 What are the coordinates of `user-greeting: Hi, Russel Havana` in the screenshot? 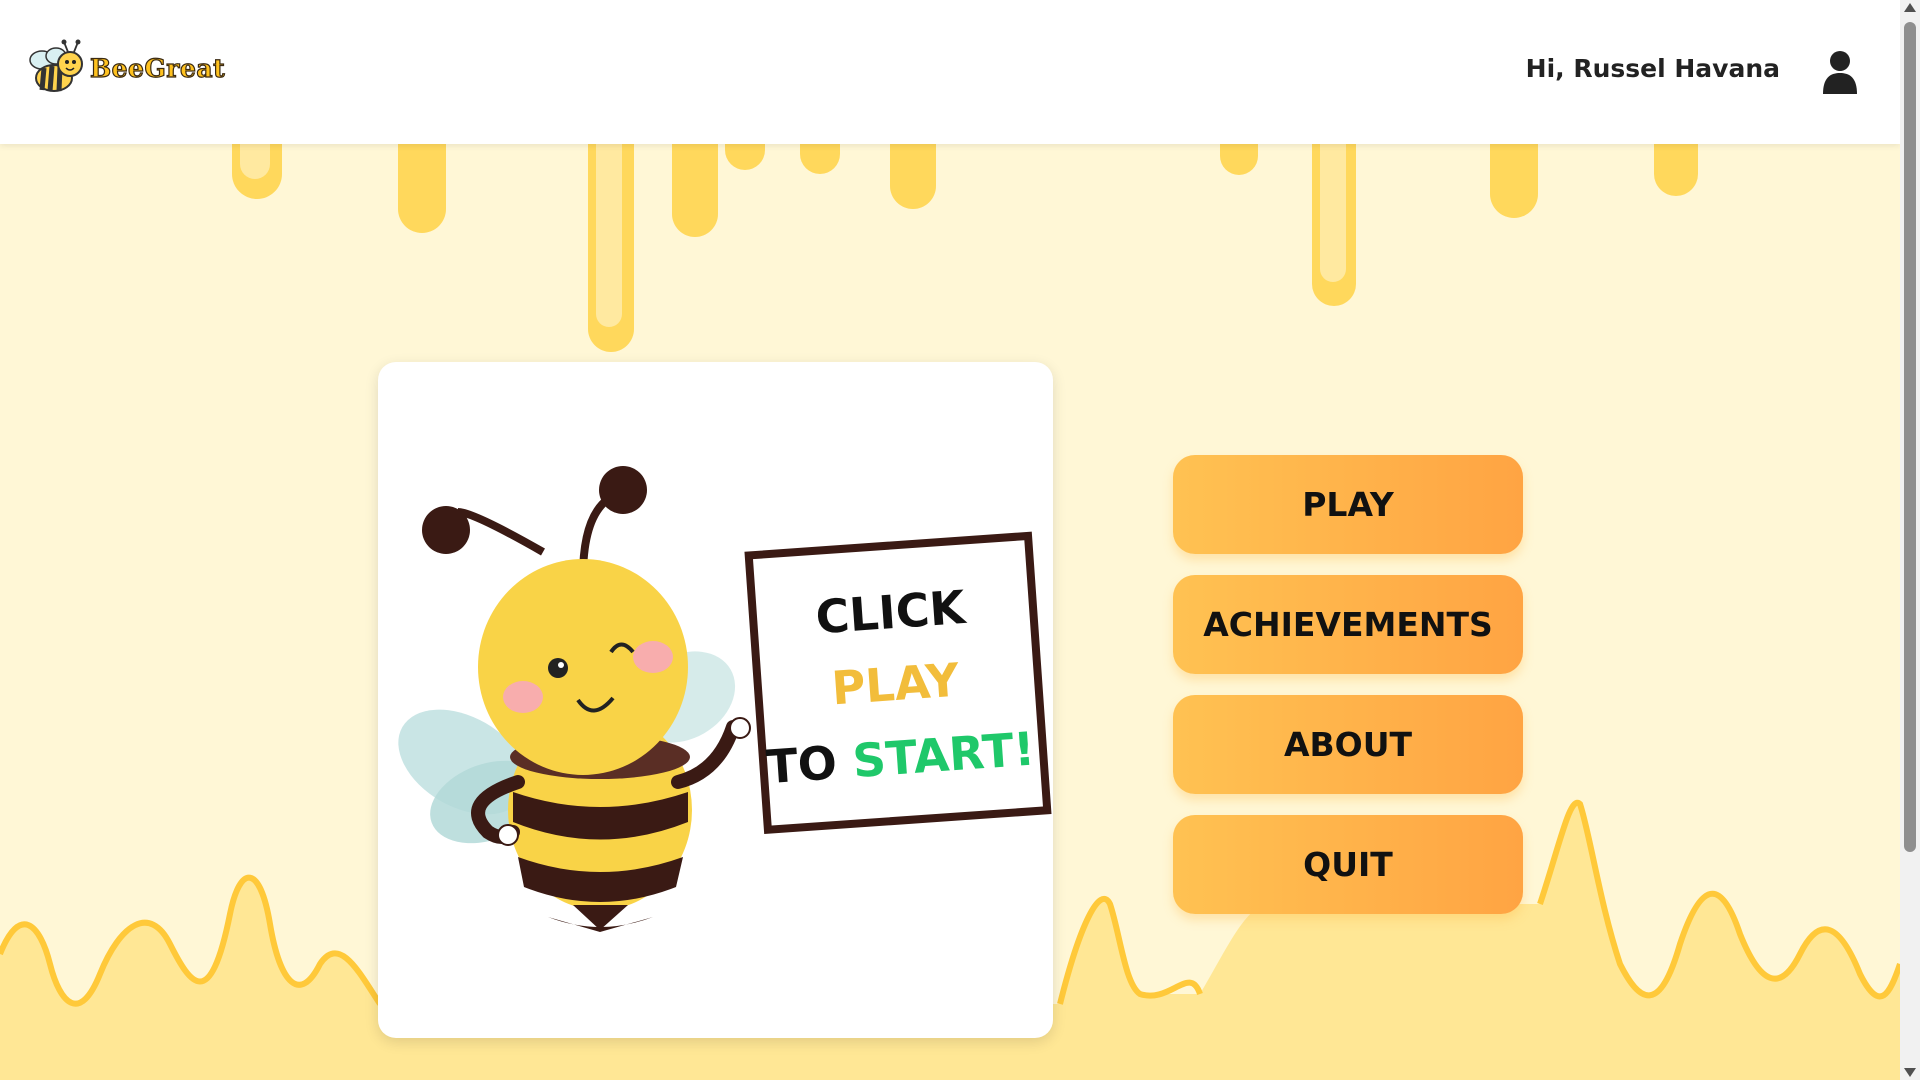 It's located at (1652, 68).